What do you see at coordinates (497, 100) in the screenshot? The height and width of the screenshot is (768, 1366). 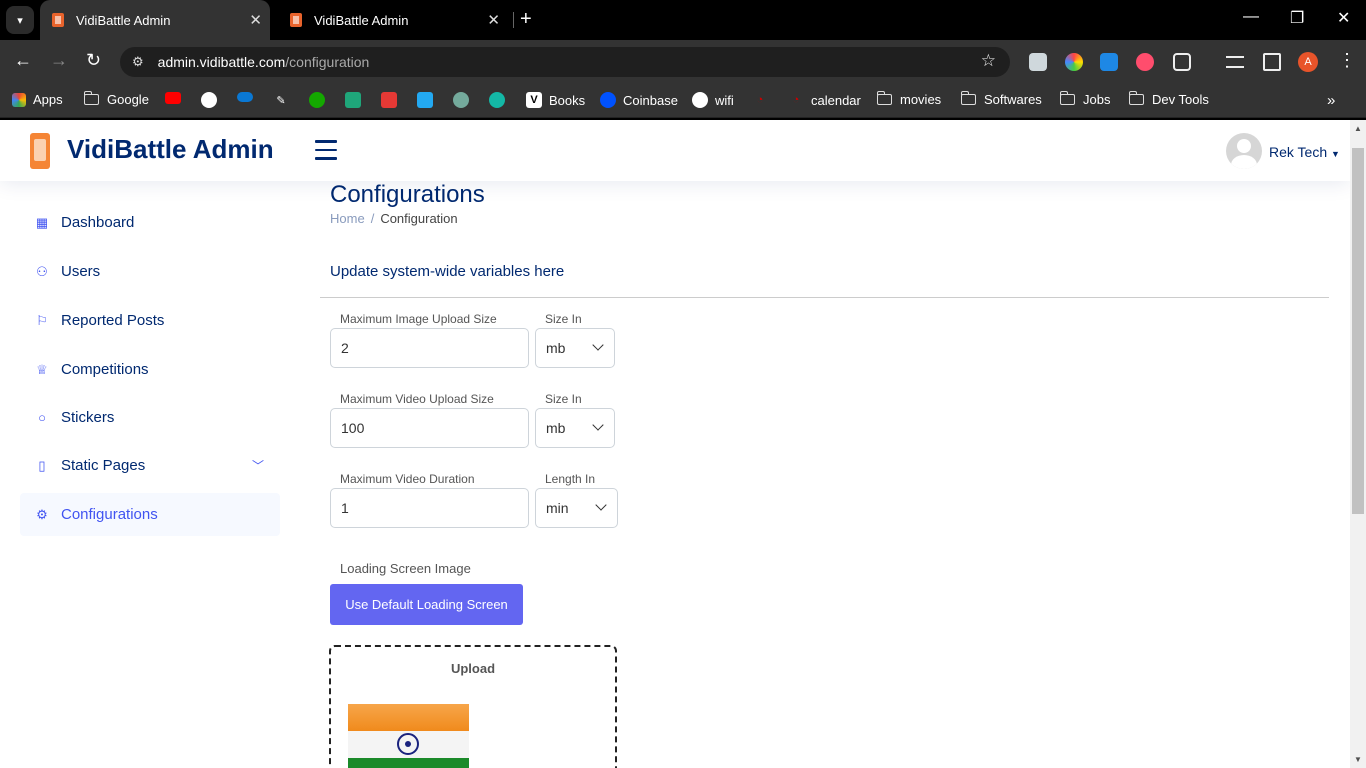 I see `ee-icon` at bounding box center [497, 100].